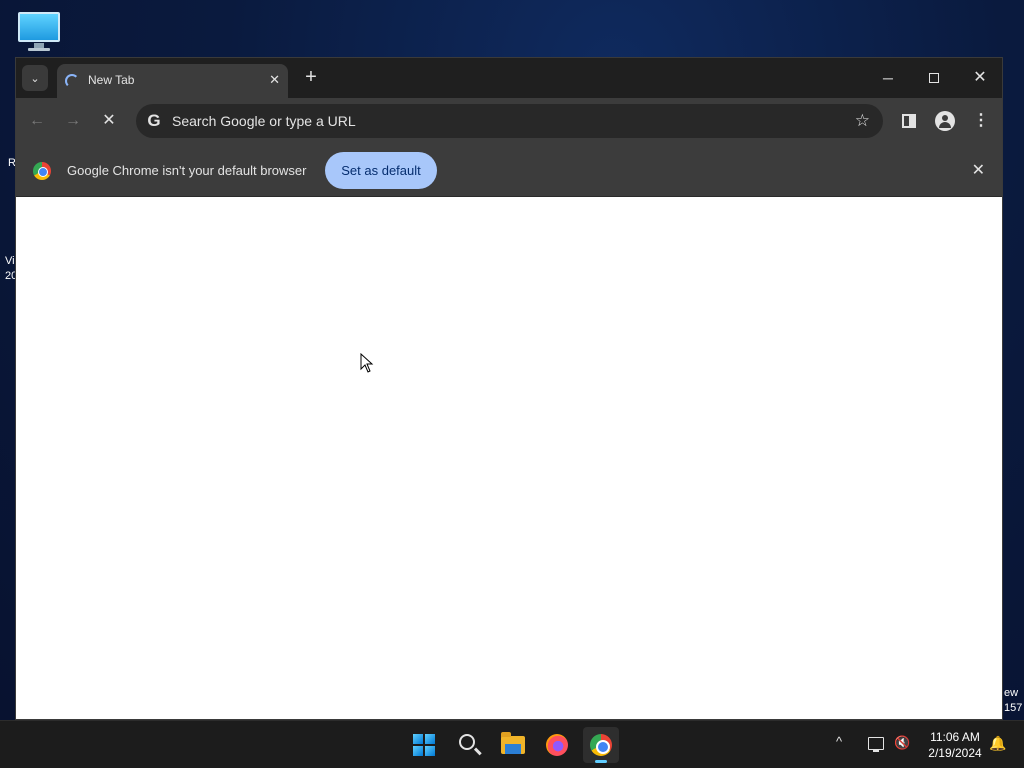  I want to click on system-clock: 11:06 AM 2/19/2024, so click(955, 745).